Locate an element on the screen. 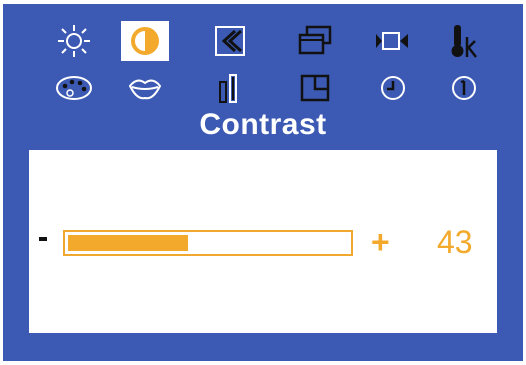 The image size is (526, 365). info-icon is located at coordinates (464, 88).